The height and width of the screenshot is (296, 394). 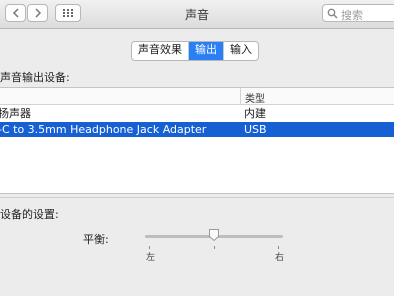 What do you see at coordinates (103, 129) in the screenshot?
I see `device-name: -C to 3.5mm Headphone Jack Adapter` at bounding box center [103, 129].